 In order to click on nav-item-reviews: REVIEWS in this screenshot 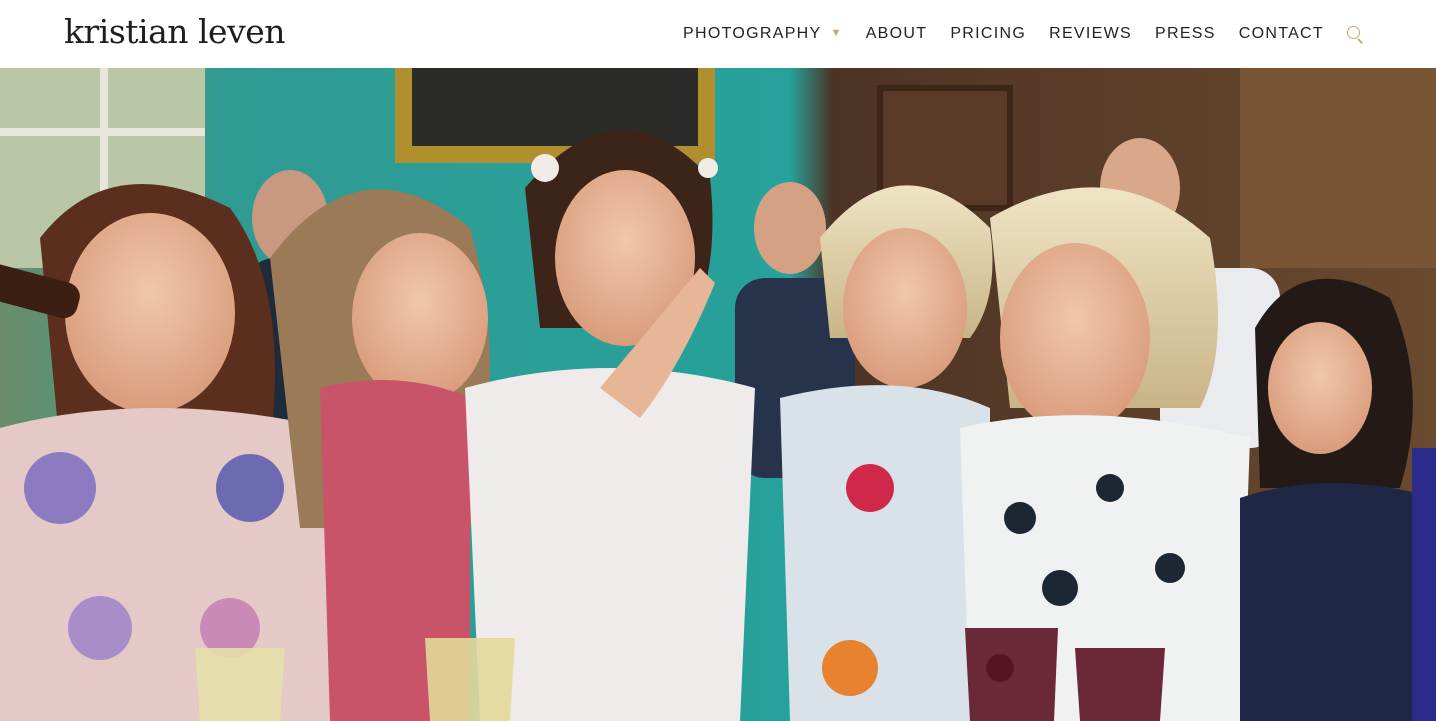, I will do `click(1090, 34)`.